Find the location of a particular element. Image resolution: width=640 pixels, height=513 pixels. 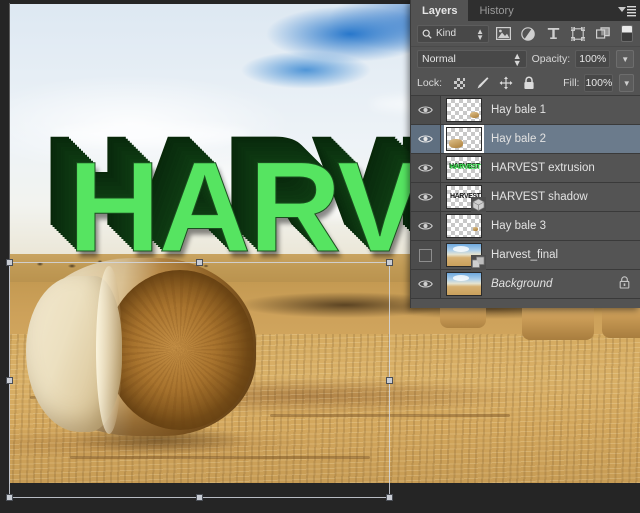

background-lock-icon is located at coordinates (624, 284).